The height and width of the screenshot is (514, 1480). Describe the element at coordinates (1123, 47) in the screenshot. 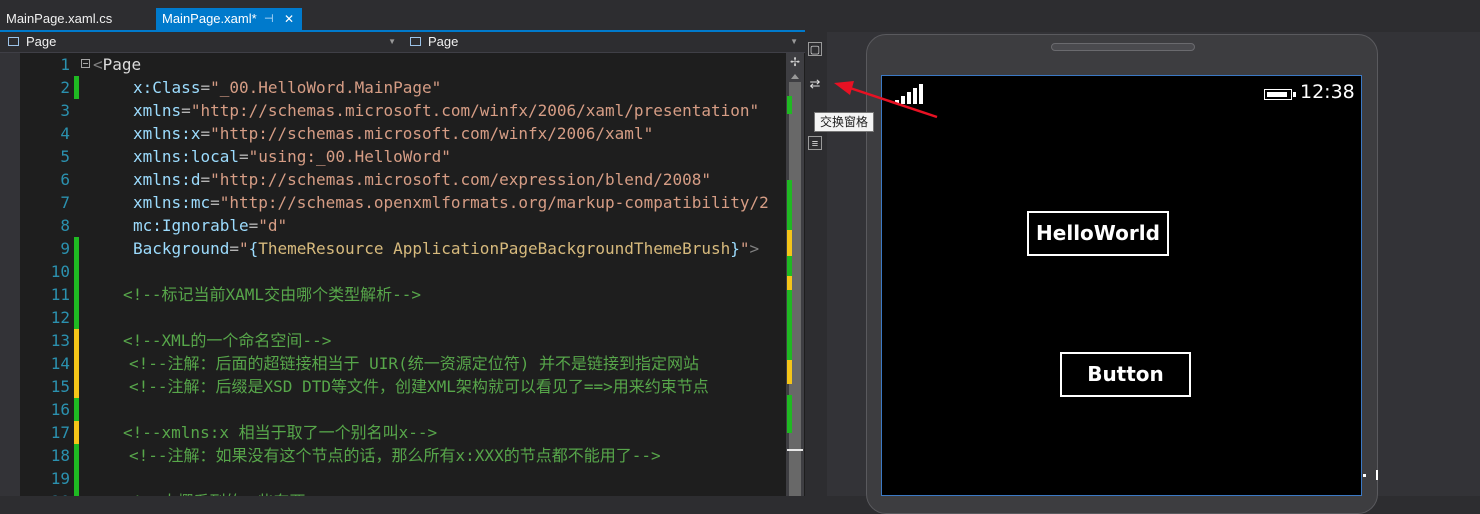

I see `device-speaker` at that location.